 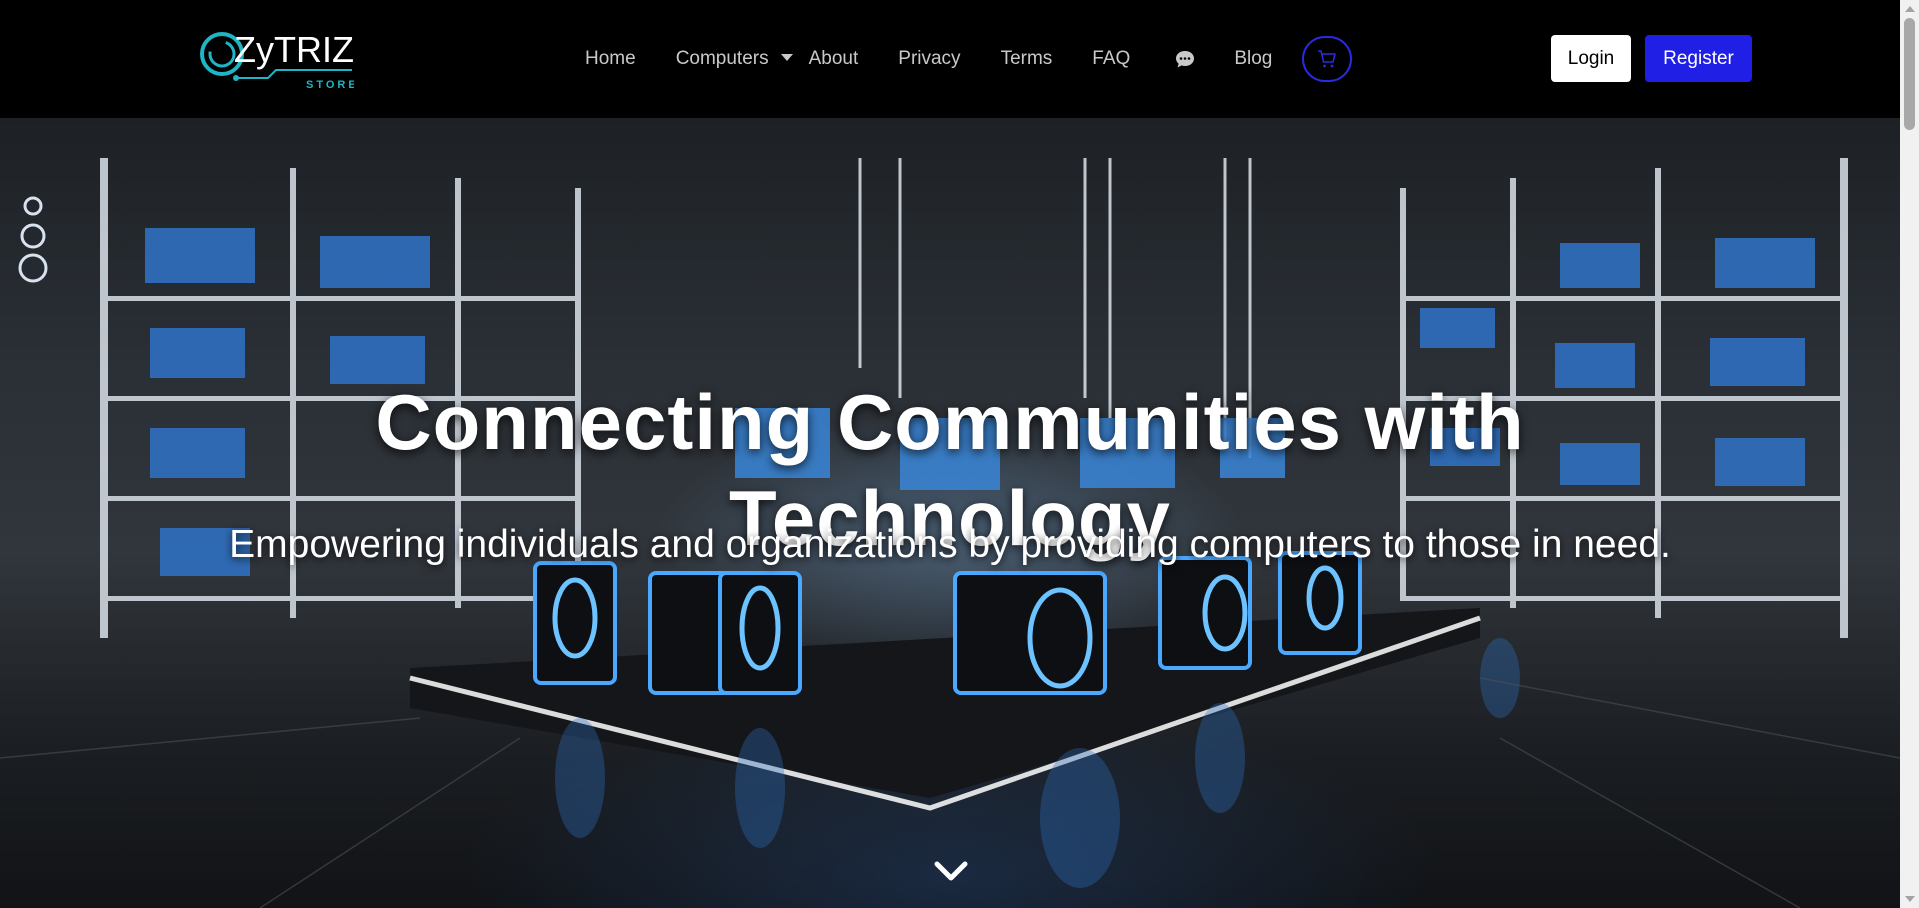 What do you see at coordinates (330, 85) in the screenshot?
I see `svg-text: STORE` at bounding box center [330, 85].